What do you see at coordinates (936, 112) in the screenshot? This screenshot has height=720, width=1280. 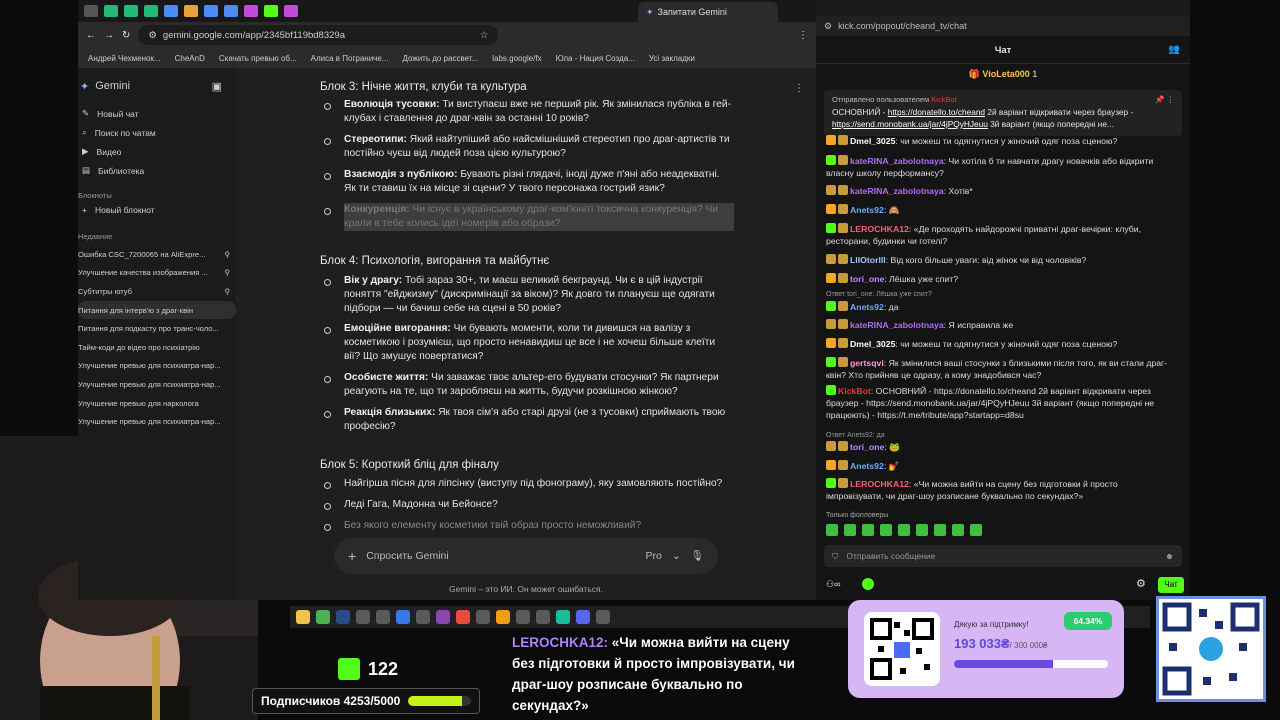 I see `donate-link: https://donatello.to/cheand` at bounding box center [936, 112].